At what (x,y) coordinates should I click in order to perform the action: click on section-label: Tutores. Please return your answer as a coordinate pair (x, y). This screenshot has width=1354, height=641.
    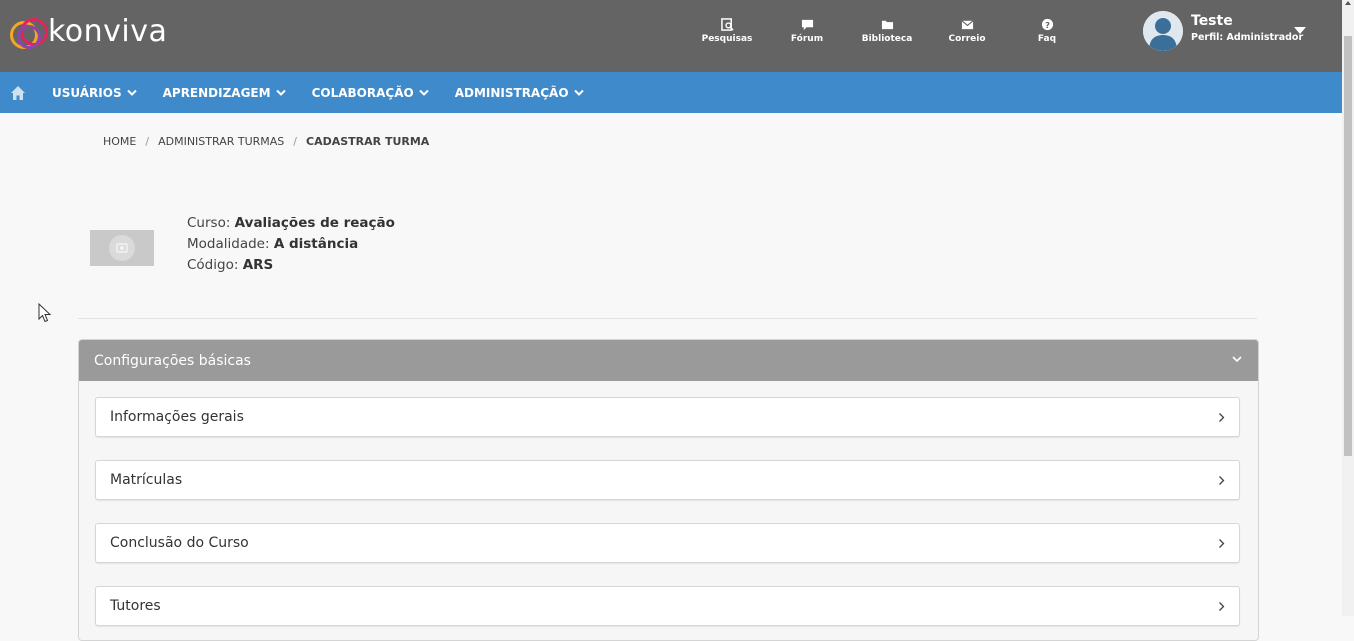
    Looking at the image, I should click on (135, 606).